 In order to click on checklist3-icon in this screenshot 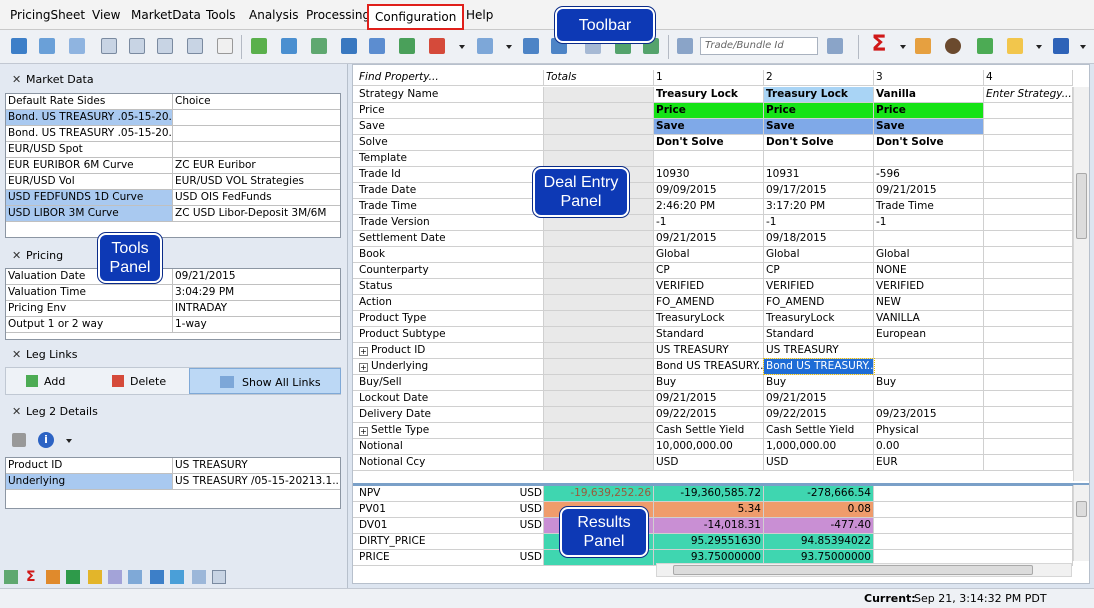, I will do `click(165, 46)`.